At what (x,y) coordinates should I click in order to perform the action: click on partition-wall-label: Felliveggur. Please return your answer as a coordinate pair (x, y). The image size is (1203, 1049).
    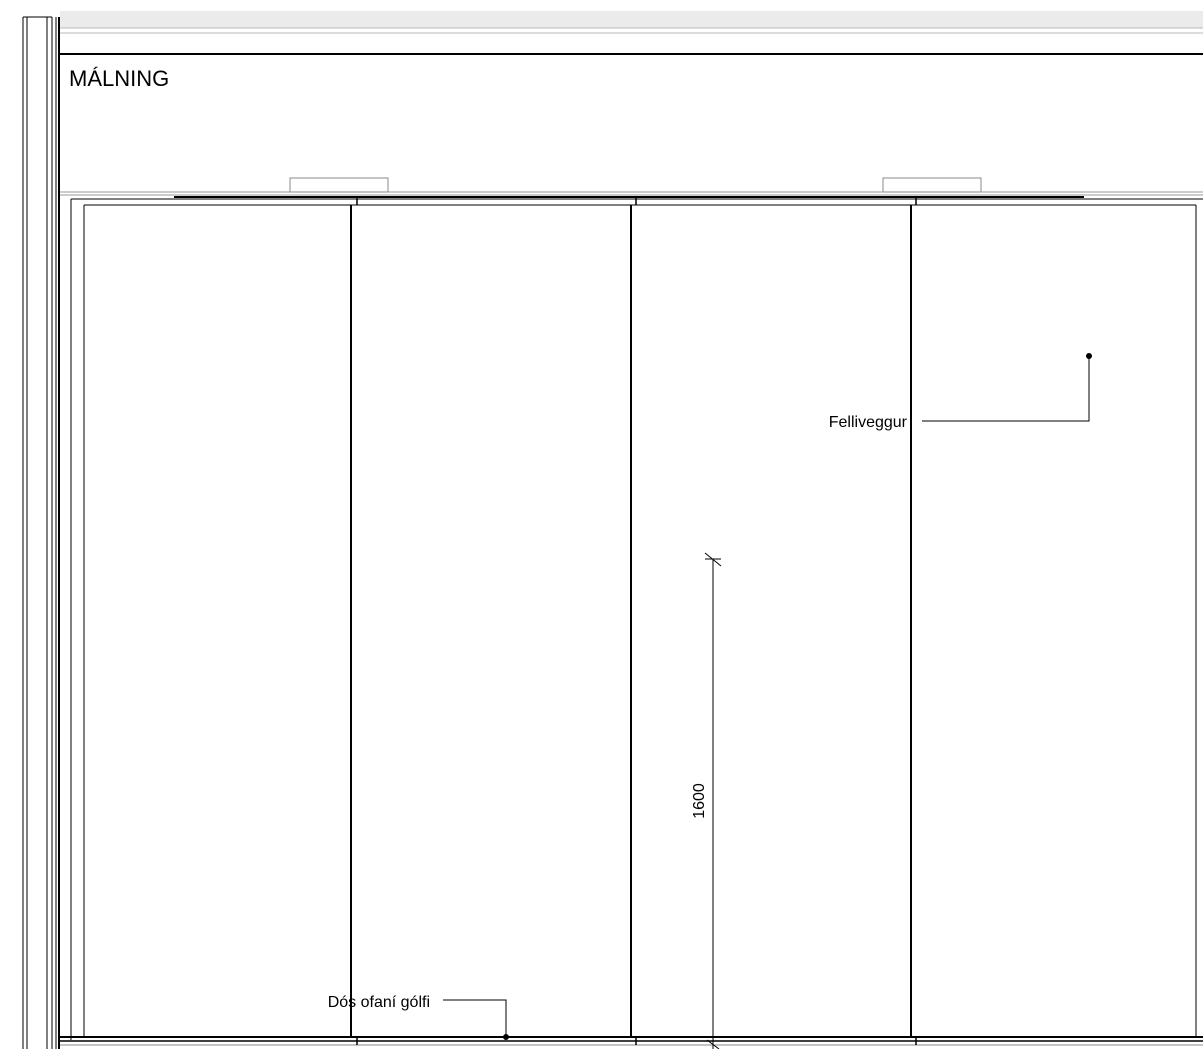
    Looking at the image, I should click on (868, 422).